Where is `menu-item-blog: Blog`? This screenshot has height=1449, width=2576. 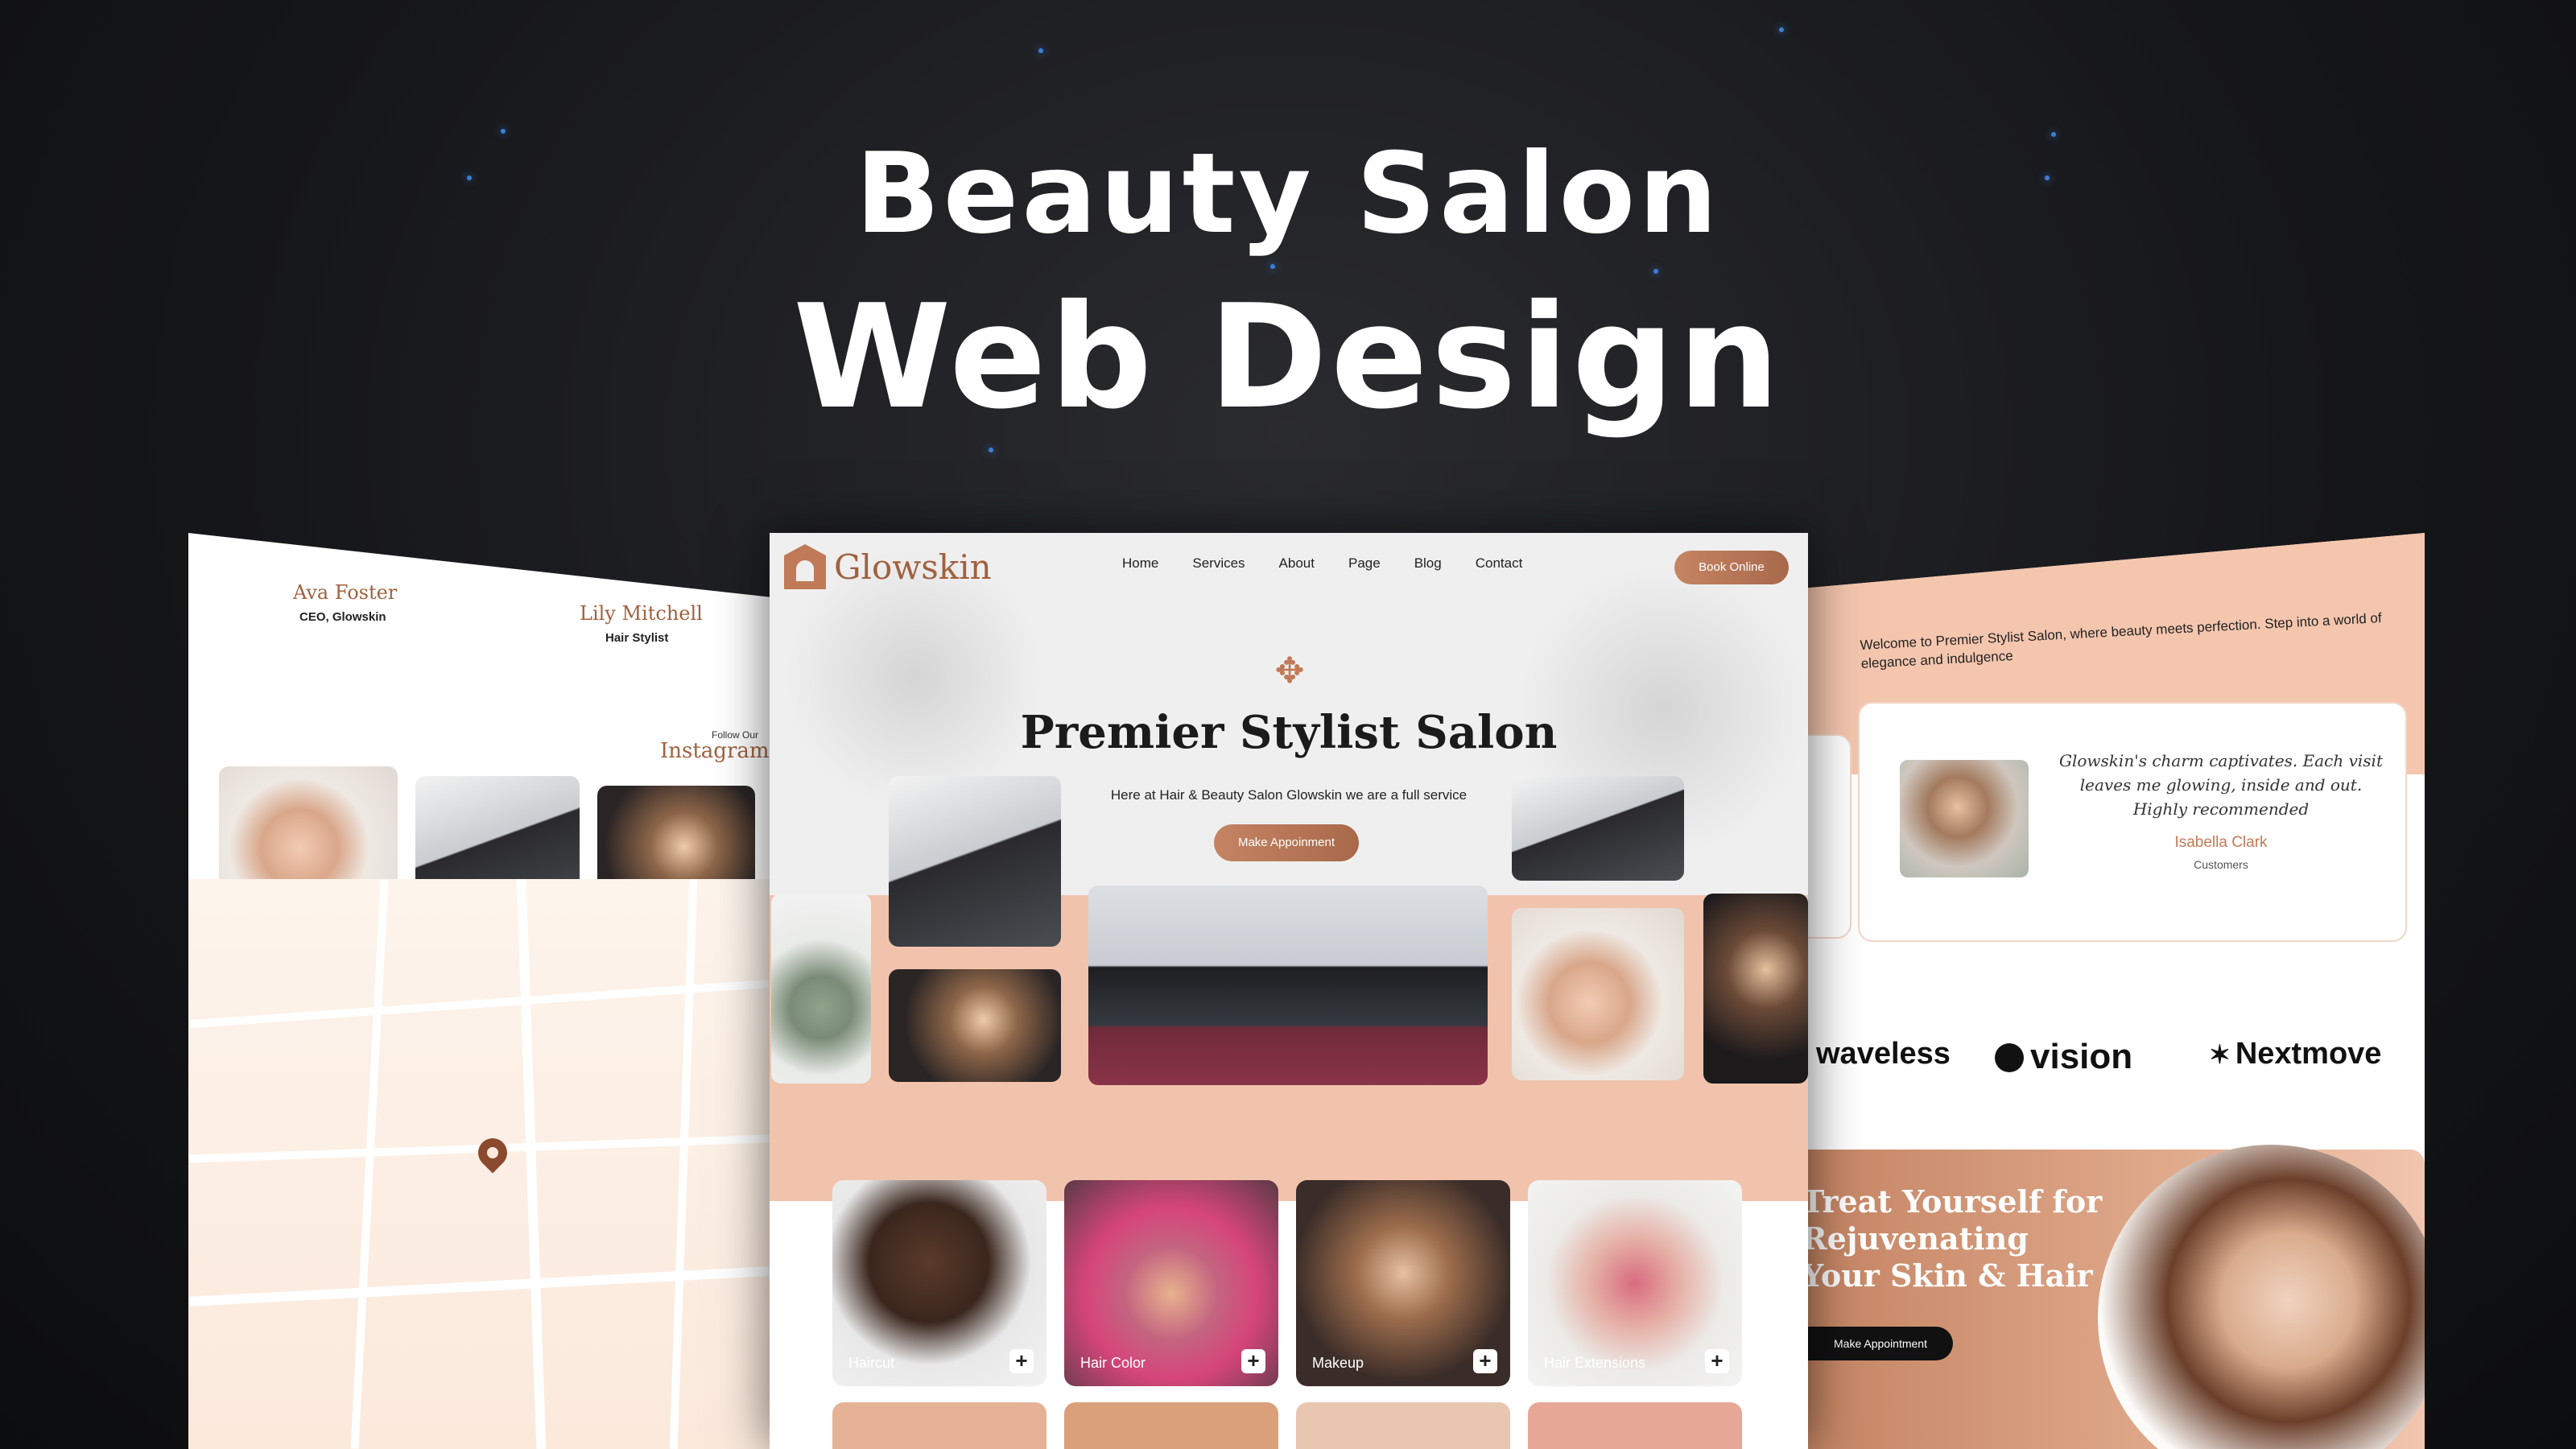 menu-item-blog: Blog is located at coordinates (1428, 563).